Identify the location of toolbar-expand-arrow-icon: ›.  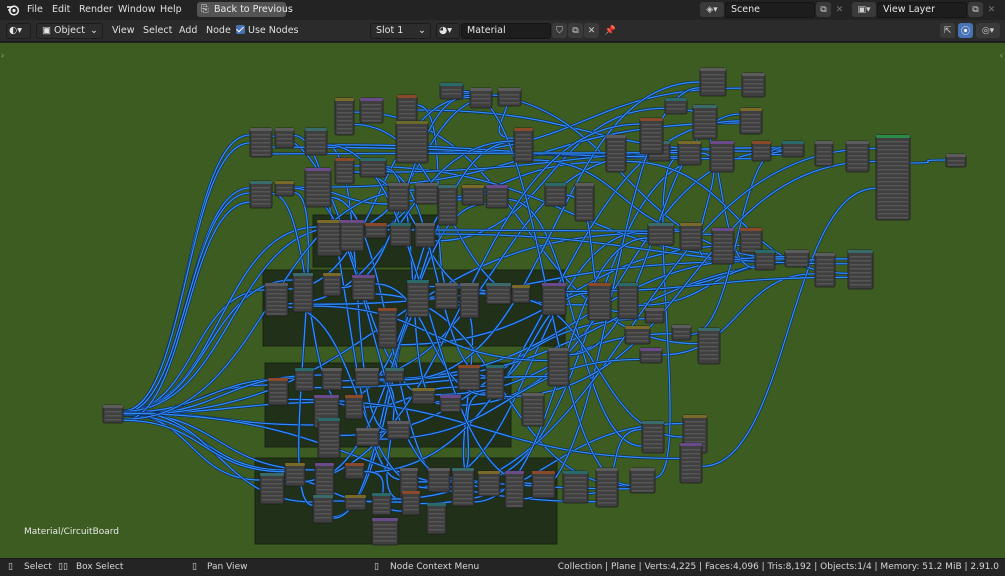
(2, 55).